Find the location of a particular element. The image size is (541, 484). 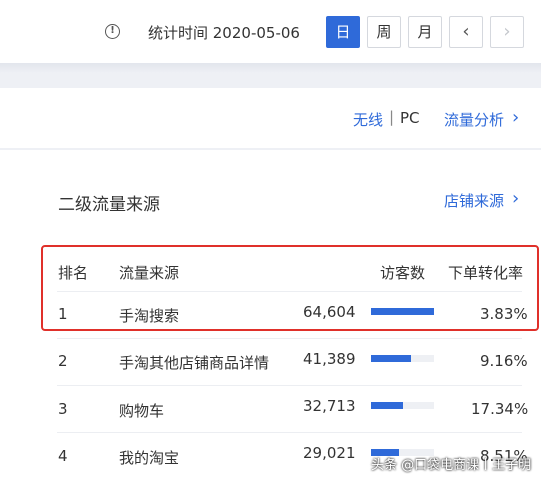

toolbar-shadow is located at coordinates (270, 68).